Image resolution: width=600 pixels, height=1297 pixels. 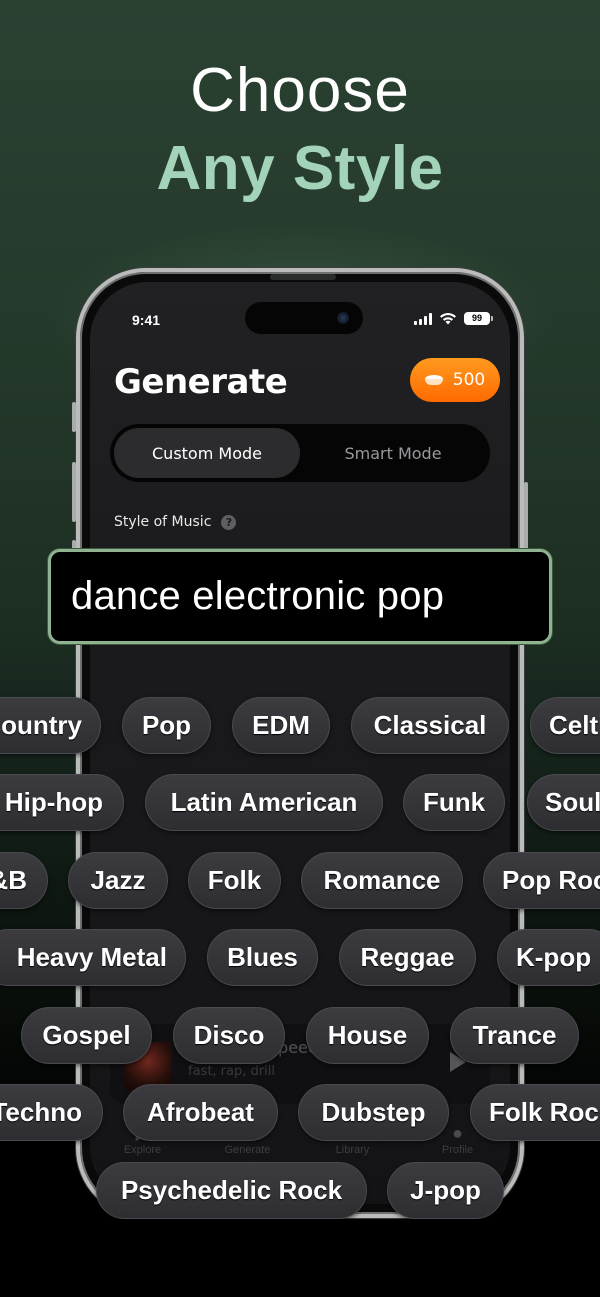 I want to click on style-of-music-input: dance electronic pop, so click(x=300, y=596).